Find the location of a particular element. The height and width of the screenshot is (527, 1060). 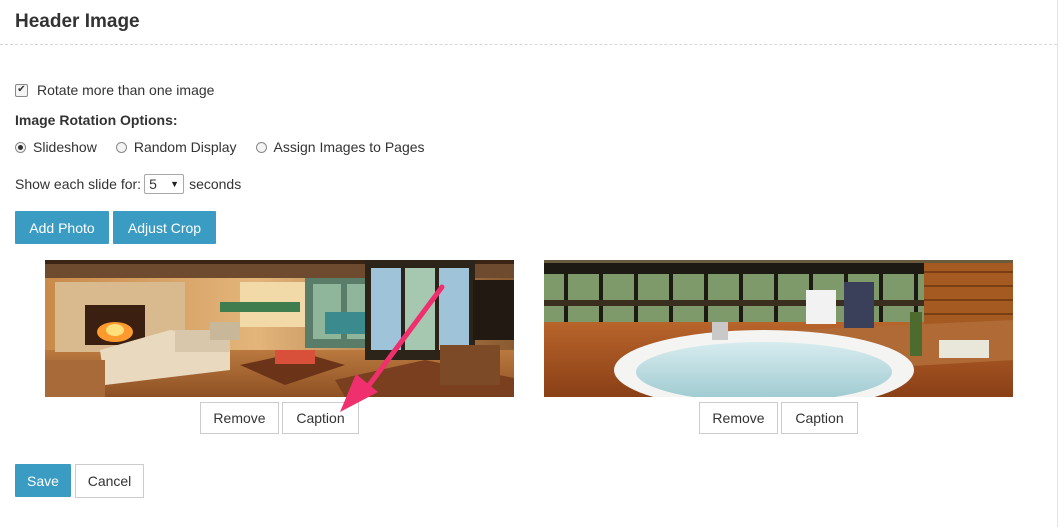

radio-random is located at coordinates (121, 147).